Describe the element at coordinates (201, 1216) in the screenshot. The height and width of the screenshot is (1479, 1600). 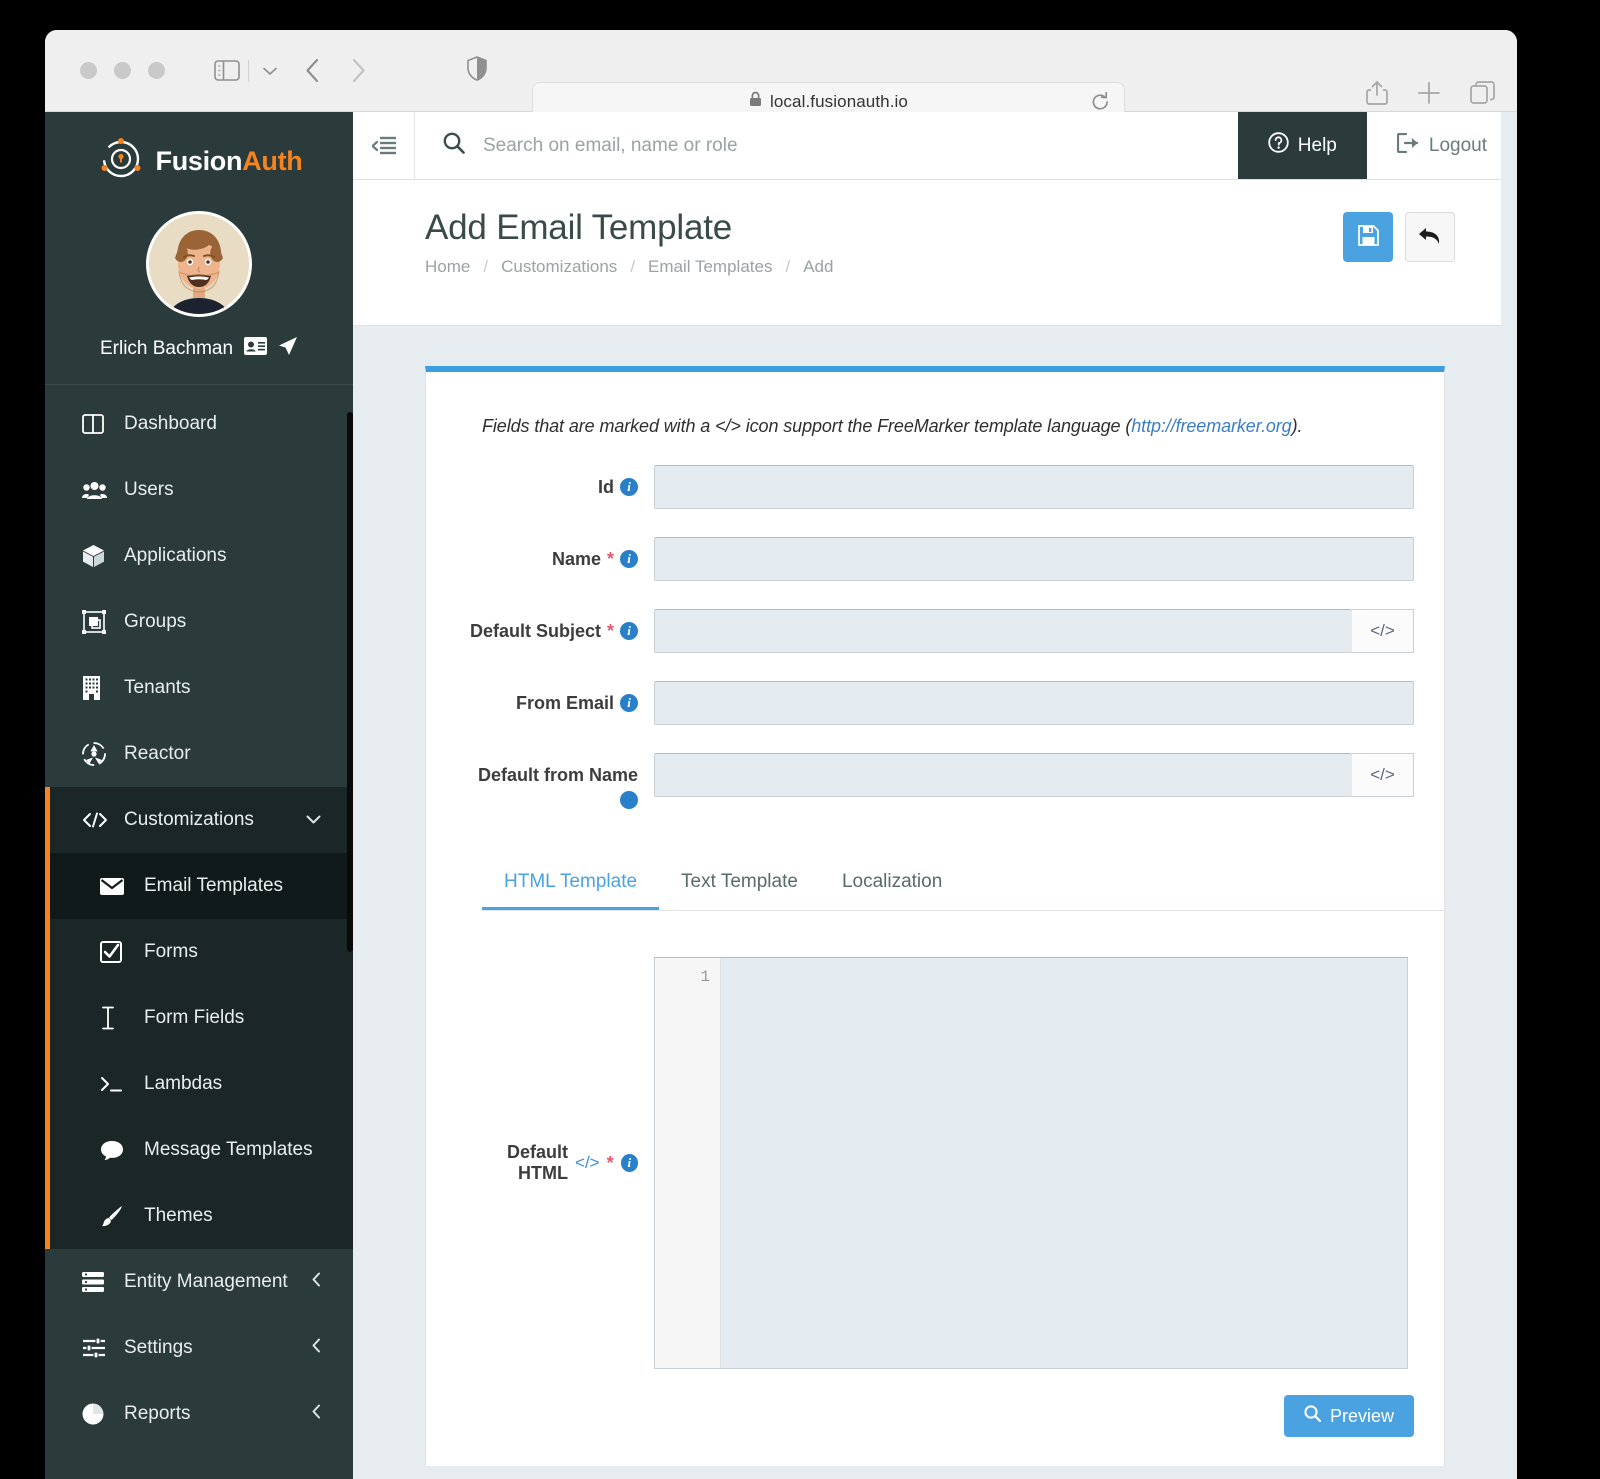
I see `sidebar-item-themes: Themes` at that location.